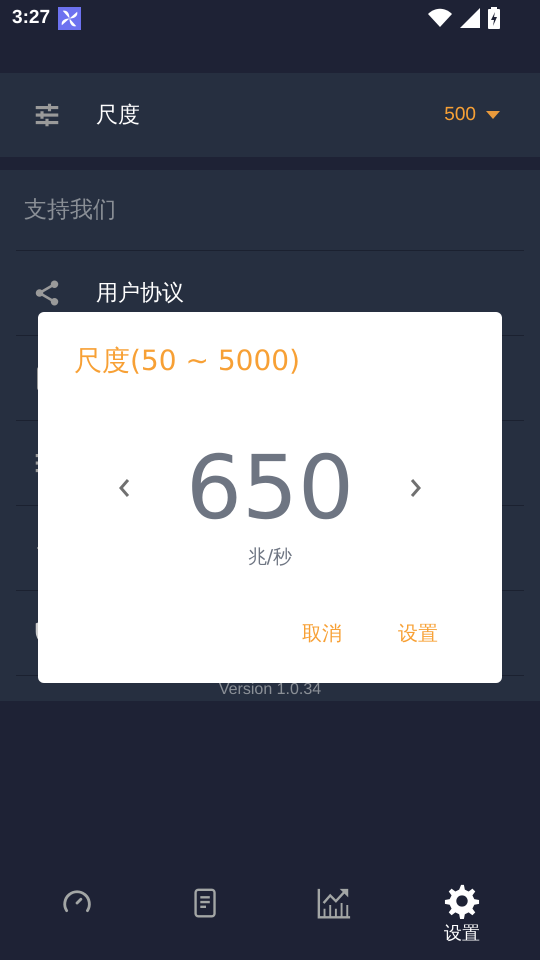 The height and width of the screenshot is (960, 540). I want to click on nav-tab: 设置, so click(462, 914).